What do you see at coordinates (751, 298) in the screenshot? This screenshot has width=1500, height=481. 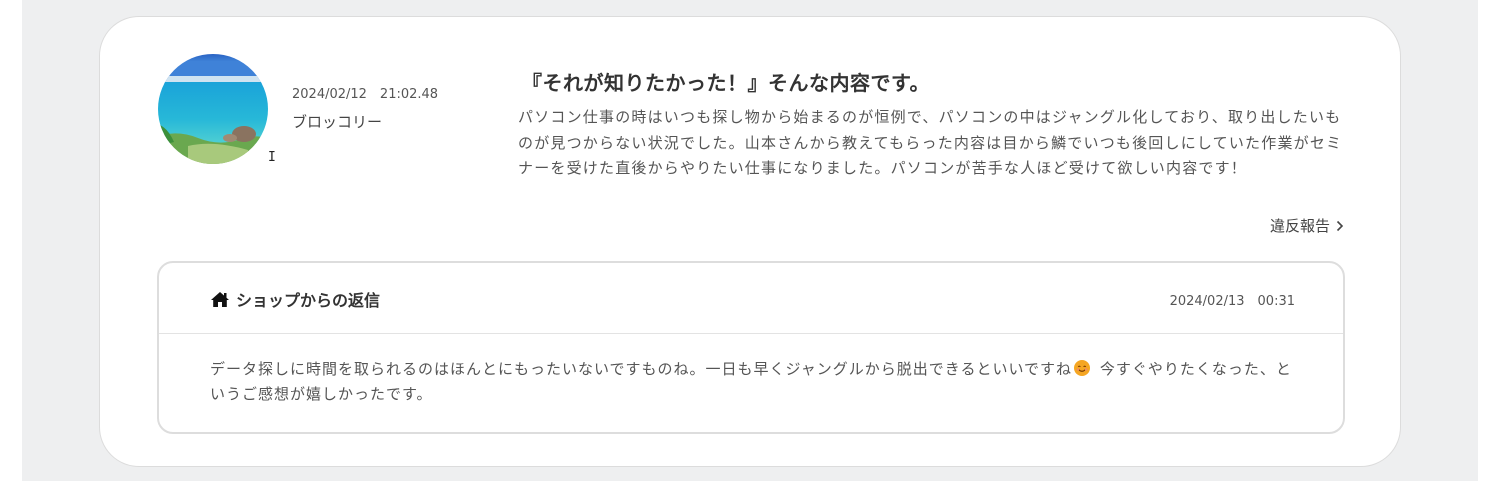 I see `shop-reply-header: ショップからの返信 2024/02/13 00:31` at bounding box center [751, 298].